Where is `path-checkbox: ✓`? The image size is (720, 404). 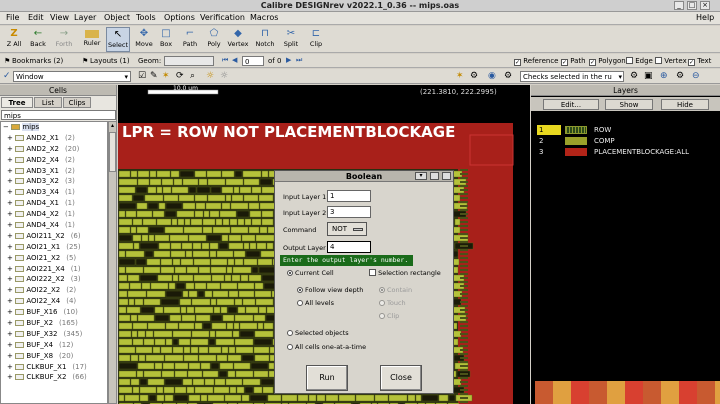 path-checkbox: ✓ is located at coordinates (564, 62).